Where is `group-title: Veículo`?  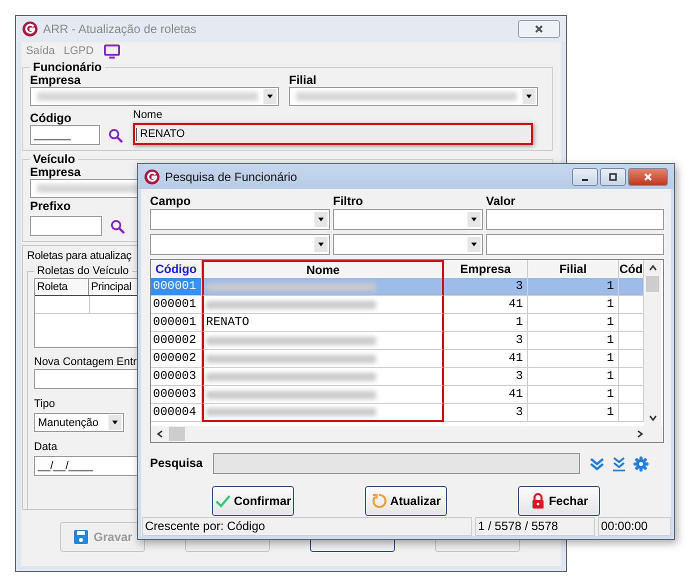 group-title: Veículo is located at coordinates (54, 159).